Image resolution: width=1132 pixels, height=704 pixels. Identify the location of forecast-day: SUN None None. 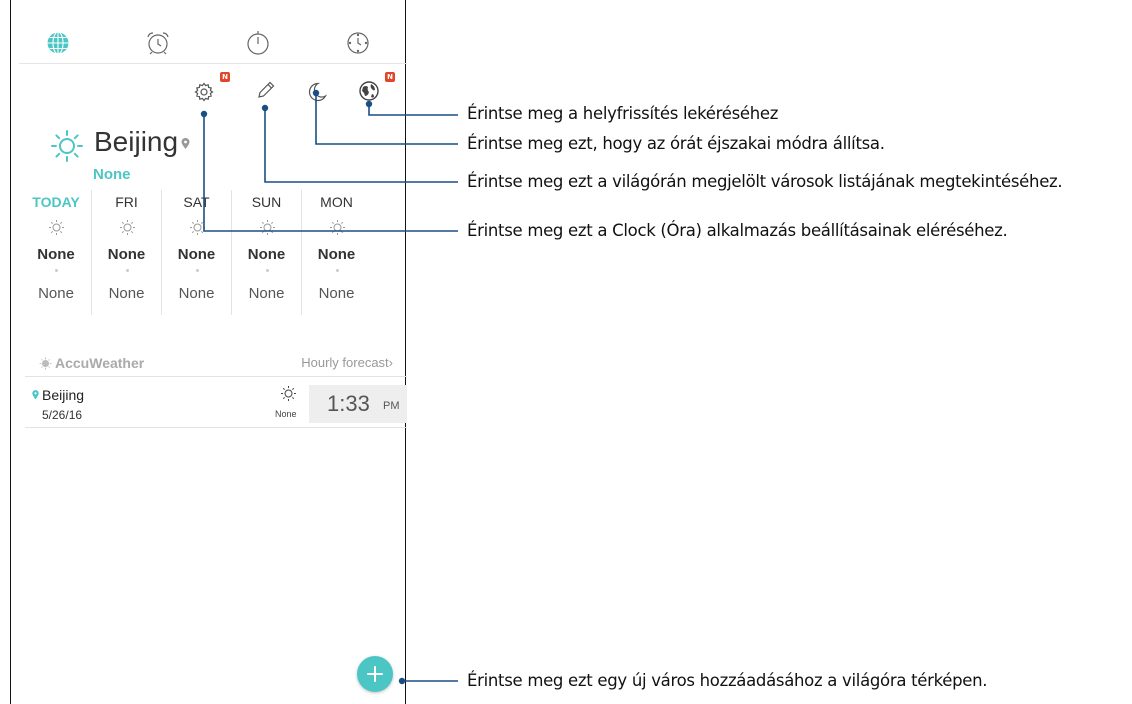
(266, 252).